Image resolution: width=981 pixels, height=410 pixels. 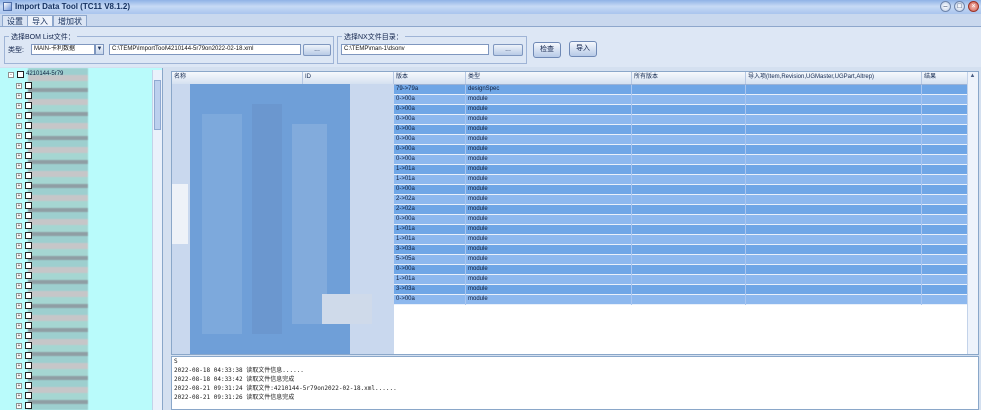 I want to click on tab-settings: 设置, so click(x=15, y=20).